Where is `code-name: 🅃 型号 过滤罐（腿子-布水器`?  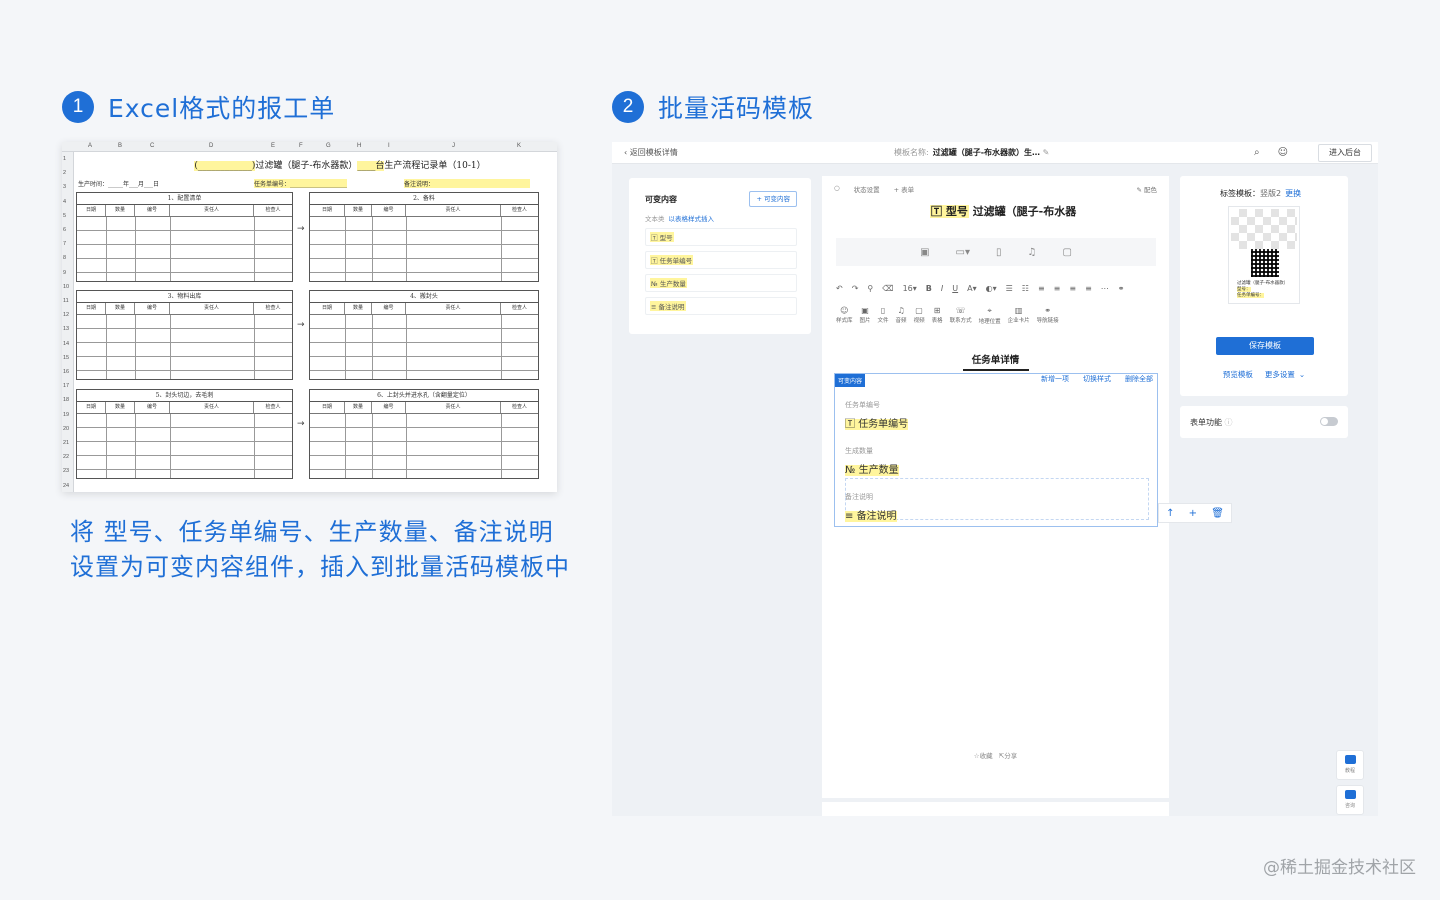
code-name: 🅃 型号 过滤罐（腿子-布水器 is located at coordinates (1003, 211).